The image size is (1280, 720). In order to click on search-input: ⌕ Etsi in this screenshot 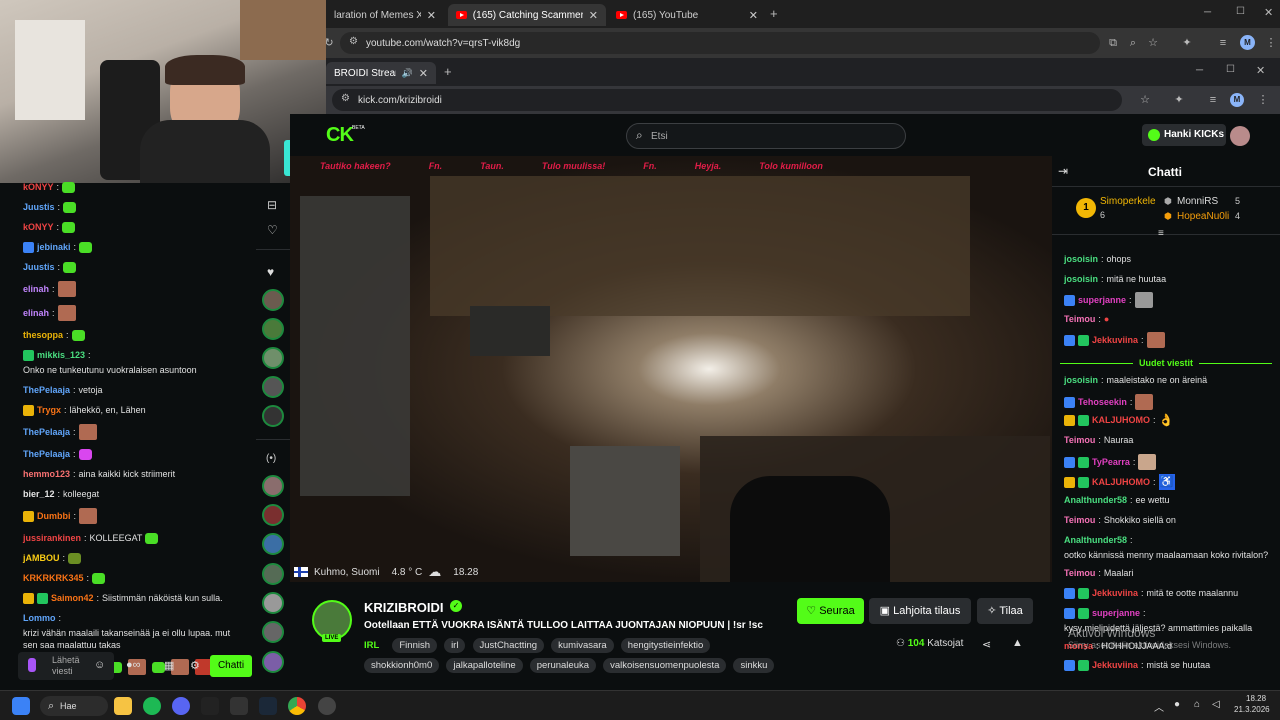, I will do `click(766, 136)`.